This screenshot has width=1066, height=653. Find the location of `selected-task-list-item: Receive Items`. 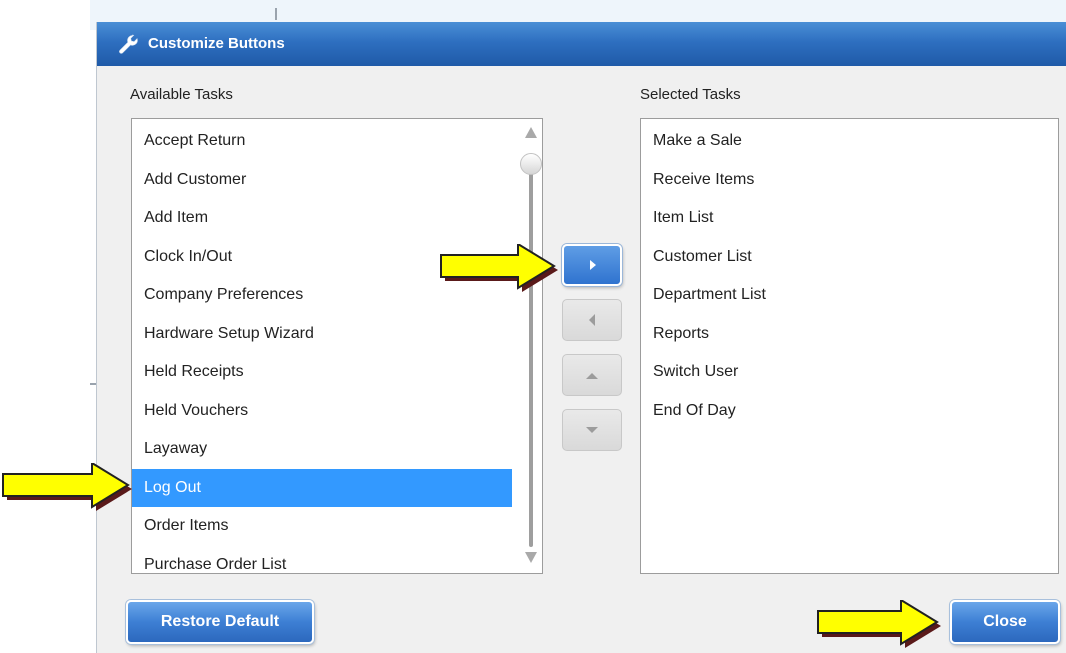

selected-task-list-item: Receive Items is located at coordinates (849, 180).